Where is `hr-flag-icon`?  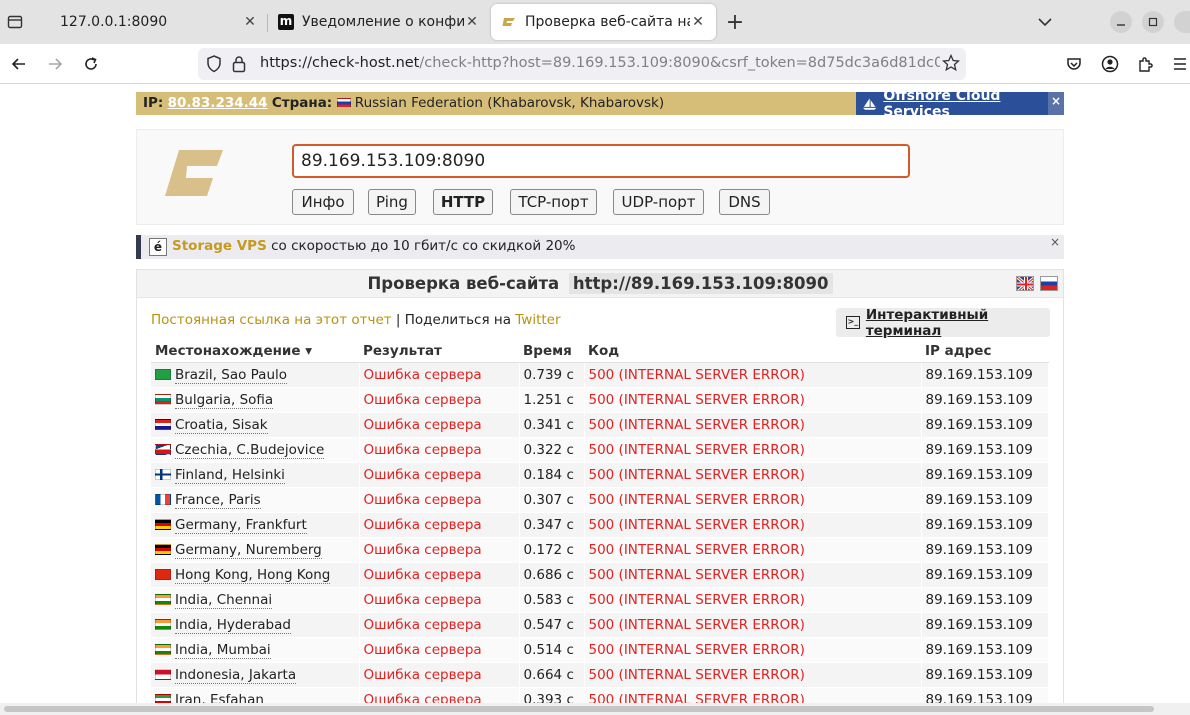 hr-flag-icon is located at coordinates (163, 424).